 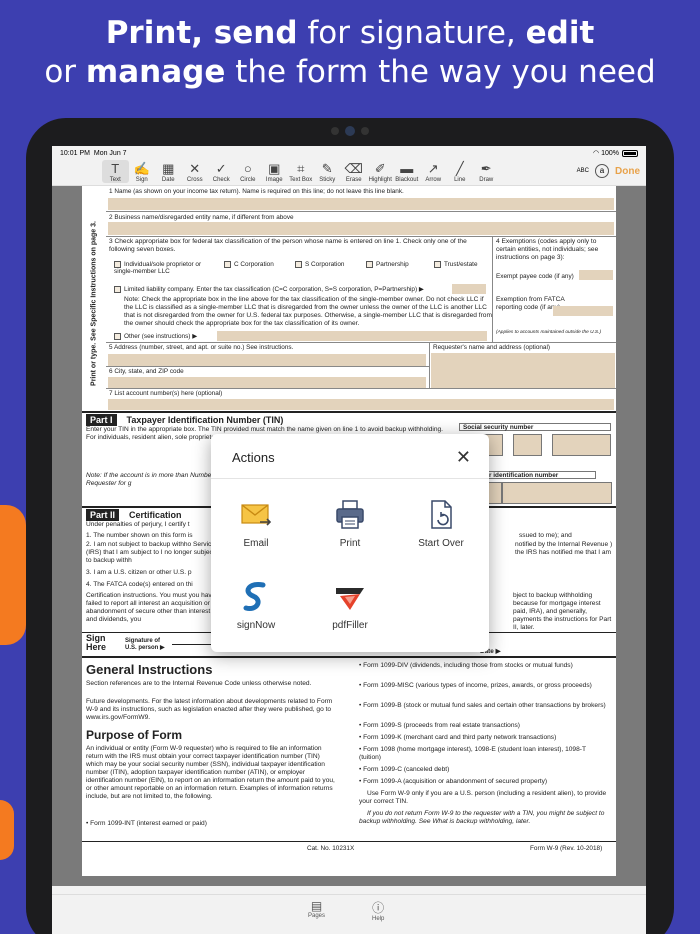 What do you see at coordinates (407, 168) in the screenshot?
I see `blackout-icon: ▬` at bounding box center [407, 168].